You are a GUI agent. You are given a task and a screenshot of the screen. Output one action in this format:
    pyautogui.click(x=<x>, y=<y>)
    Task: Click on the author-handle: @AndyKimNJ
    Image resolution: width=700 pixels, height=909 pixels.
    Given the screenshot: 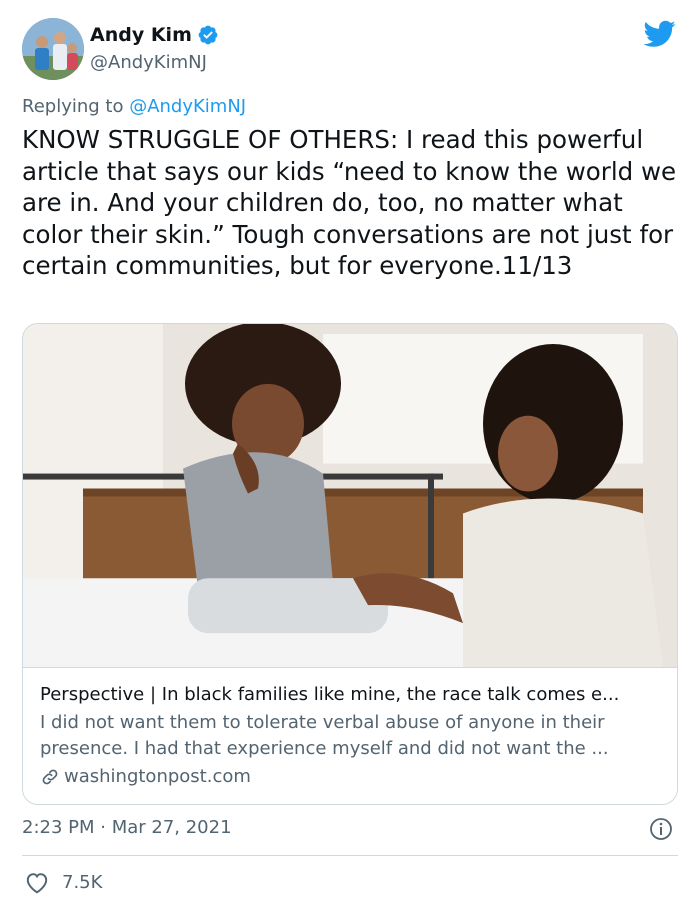 What is the action you would take?
    pyautogui.click(x=148, y=62)
    